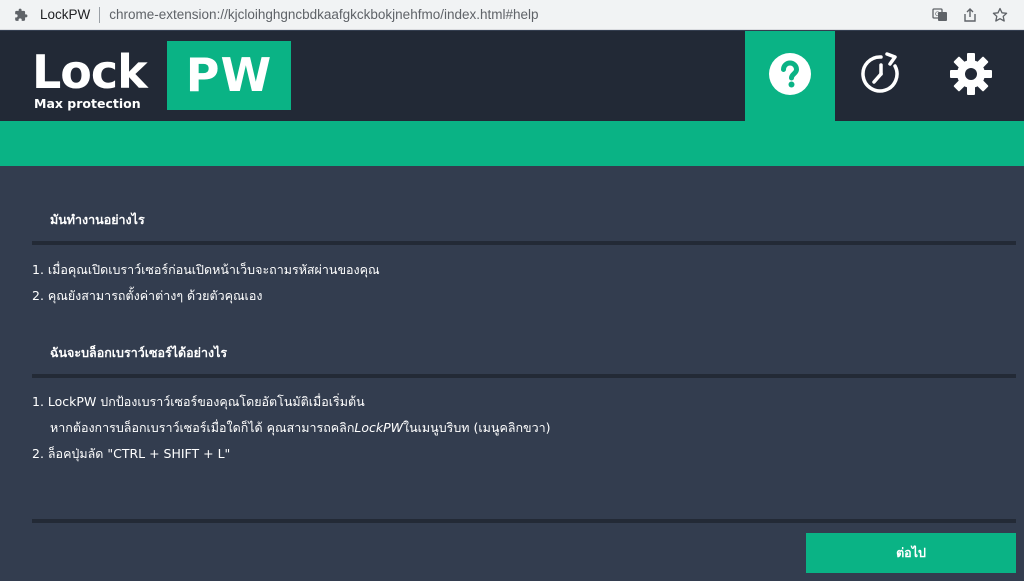 This screenshot has width=1024, height=581. I want to click on question-circle-icon, so click(790, 76).